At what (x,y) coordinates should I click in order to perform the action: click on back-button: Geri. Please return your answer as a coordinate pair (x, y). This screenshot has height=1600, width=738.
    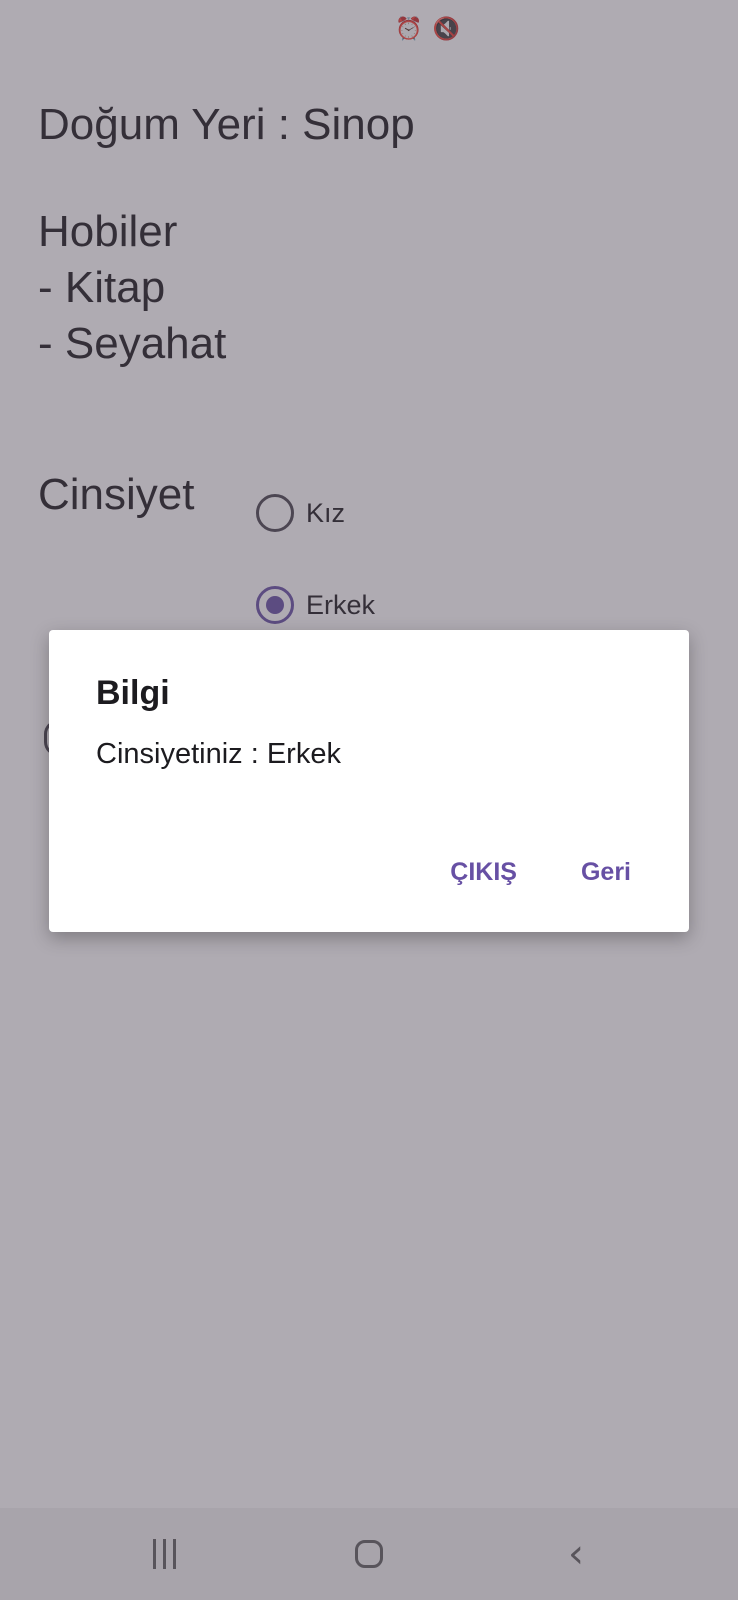
    Looking at the image, I should click on (606, 872).